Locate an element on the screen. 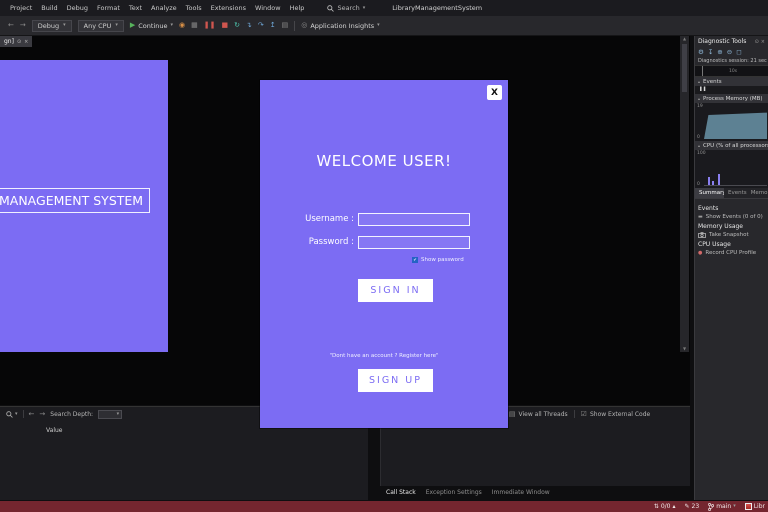 The width and height of the screenshot is (768, 512). tab-call-stack: Call Stack is located at coordinates (401, 492).